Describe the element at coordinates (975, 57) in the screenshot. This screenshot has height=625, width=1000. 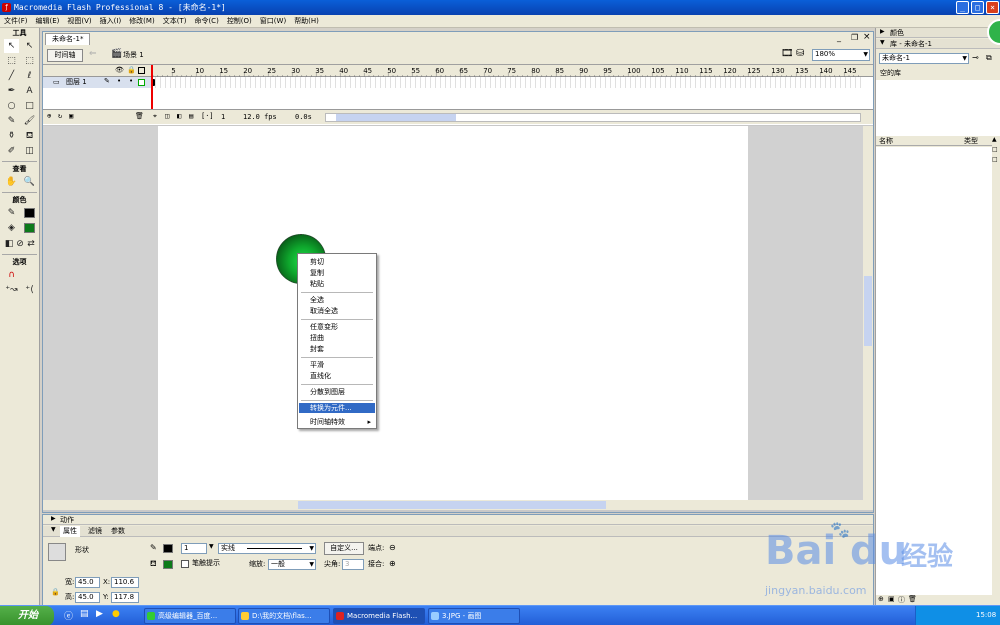
I see `pin-library-icon: ⊸` at that location.